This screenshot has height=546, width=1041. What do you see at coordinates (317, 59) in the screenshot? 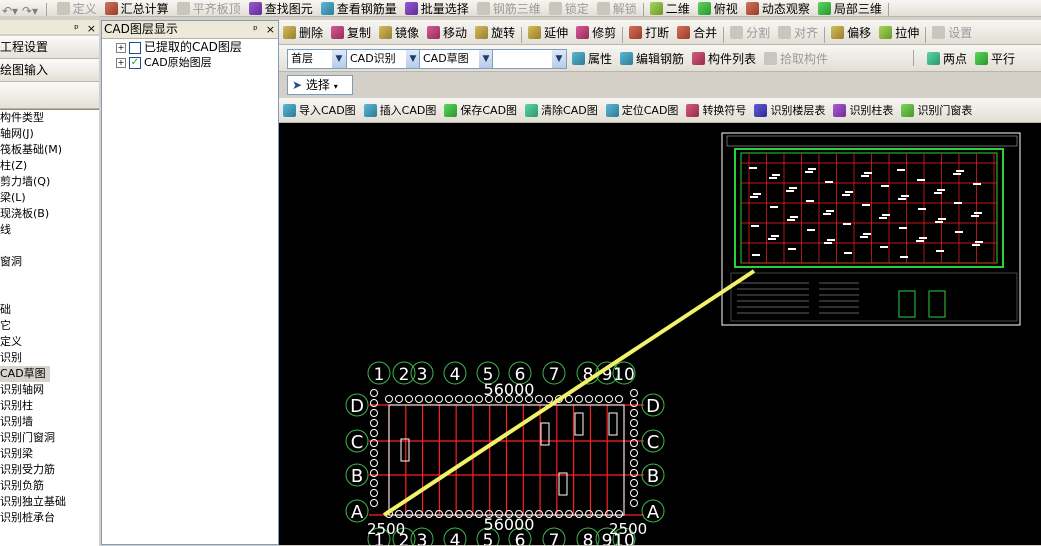
I see `floor-select: 首层 ▼` at bounding box center [317, 59].